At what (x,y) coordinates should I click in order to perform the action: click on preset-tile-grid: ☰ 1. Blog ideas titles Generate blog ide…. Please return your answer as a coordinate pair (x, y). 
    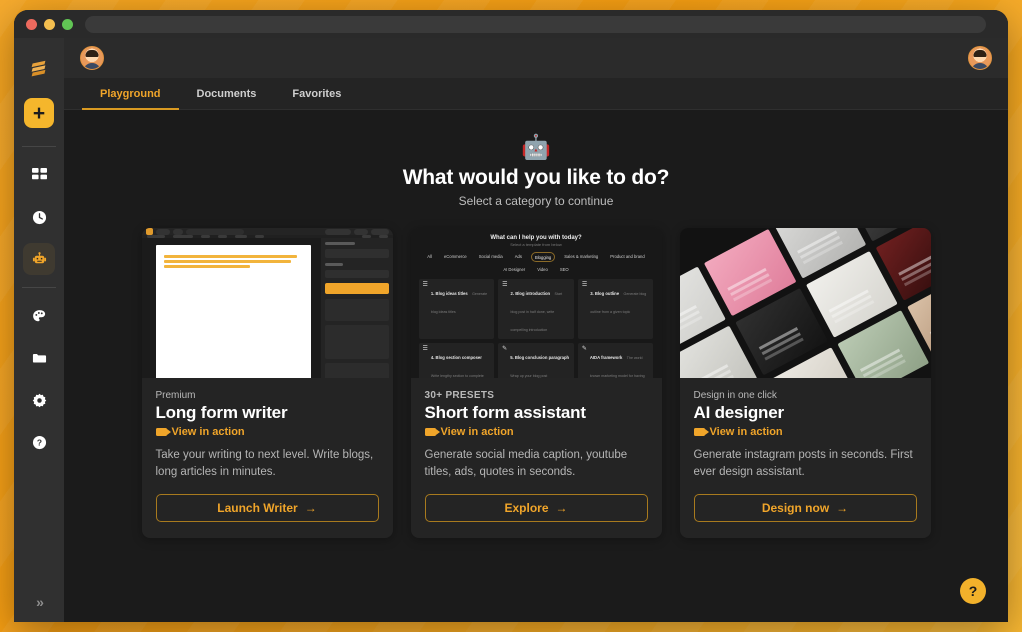
    Looking at the image, I should click on (536, 328).